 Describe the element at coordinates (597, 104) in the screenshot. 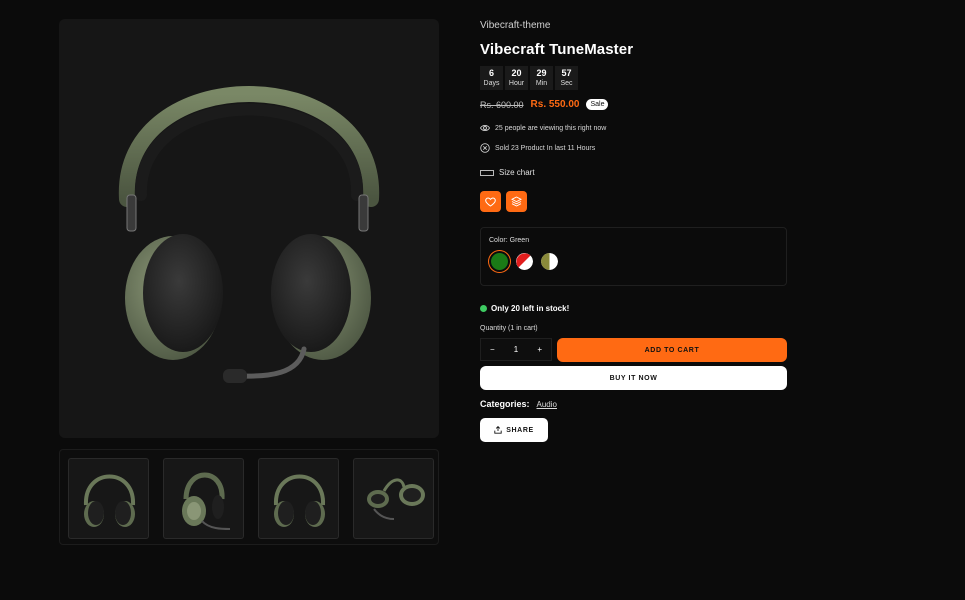

I see `sale-badge: Sale` at that location.